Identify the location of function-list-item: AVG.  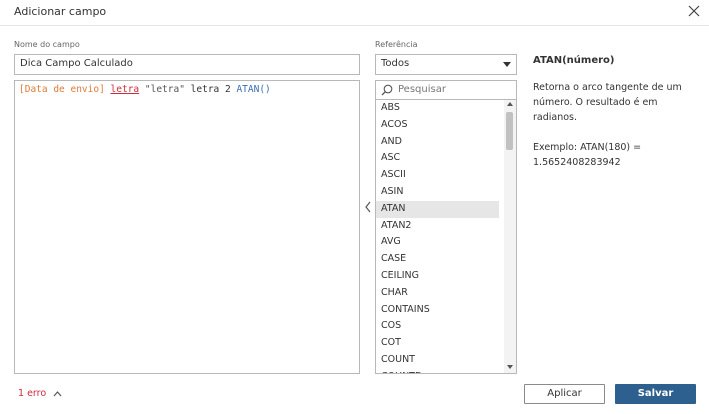
(437, 242).